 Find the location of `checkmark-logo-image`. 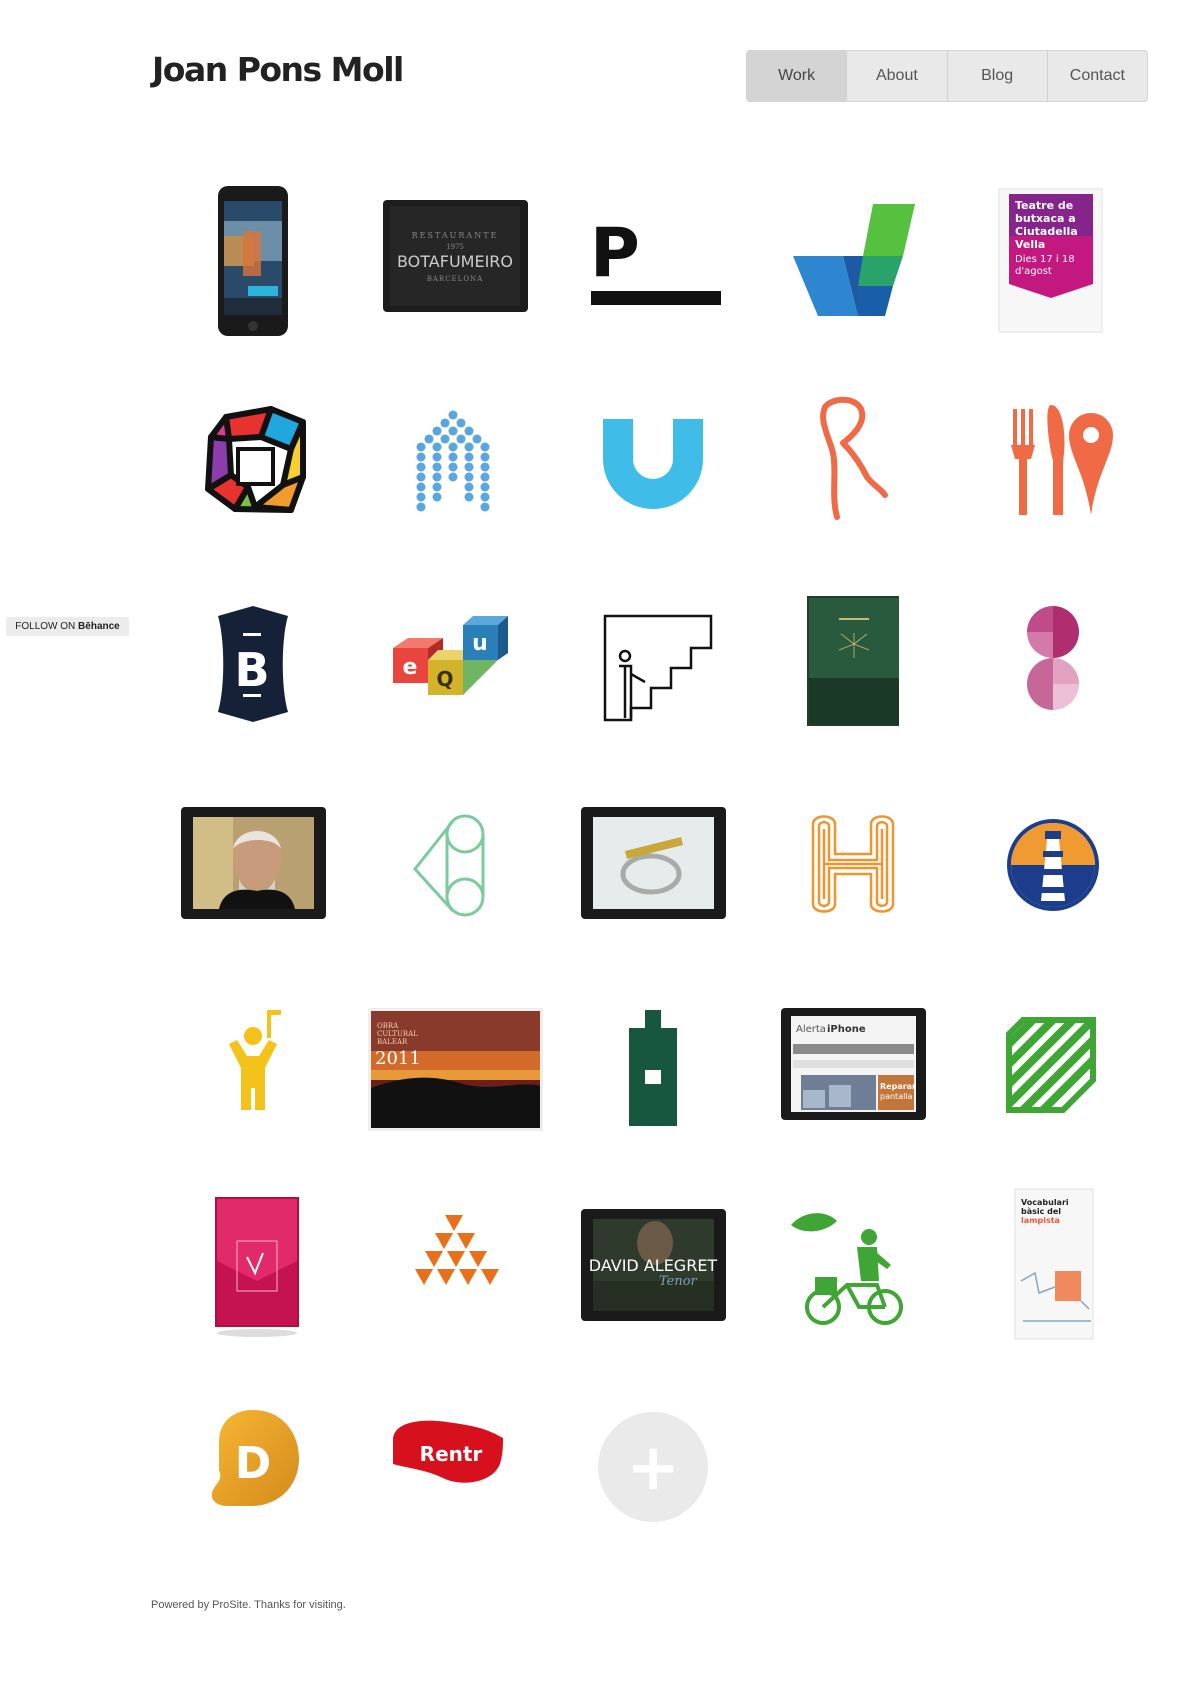

checkmark-logo-image is located at coordinates (854, 260).